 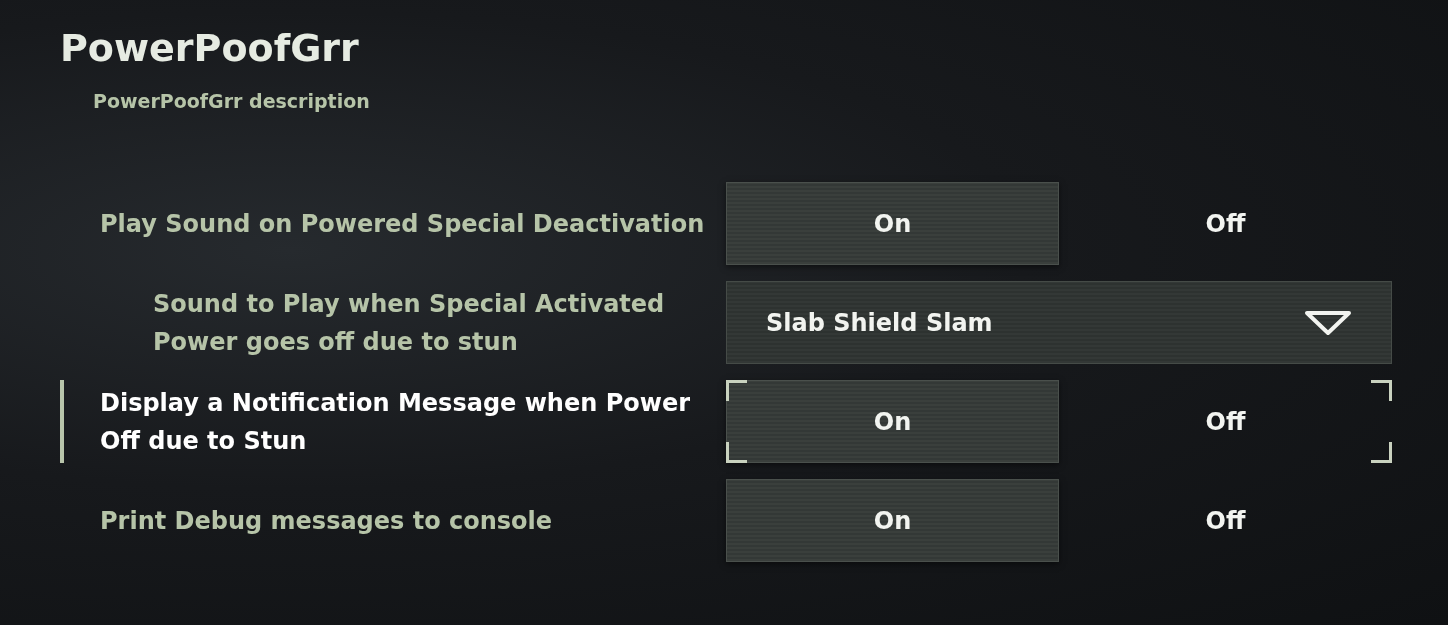 What do you see at coordinates (326, 521) in the screenshot?
I see `setting-label: Print Debug messages to console` at bounding box center [326, 521].